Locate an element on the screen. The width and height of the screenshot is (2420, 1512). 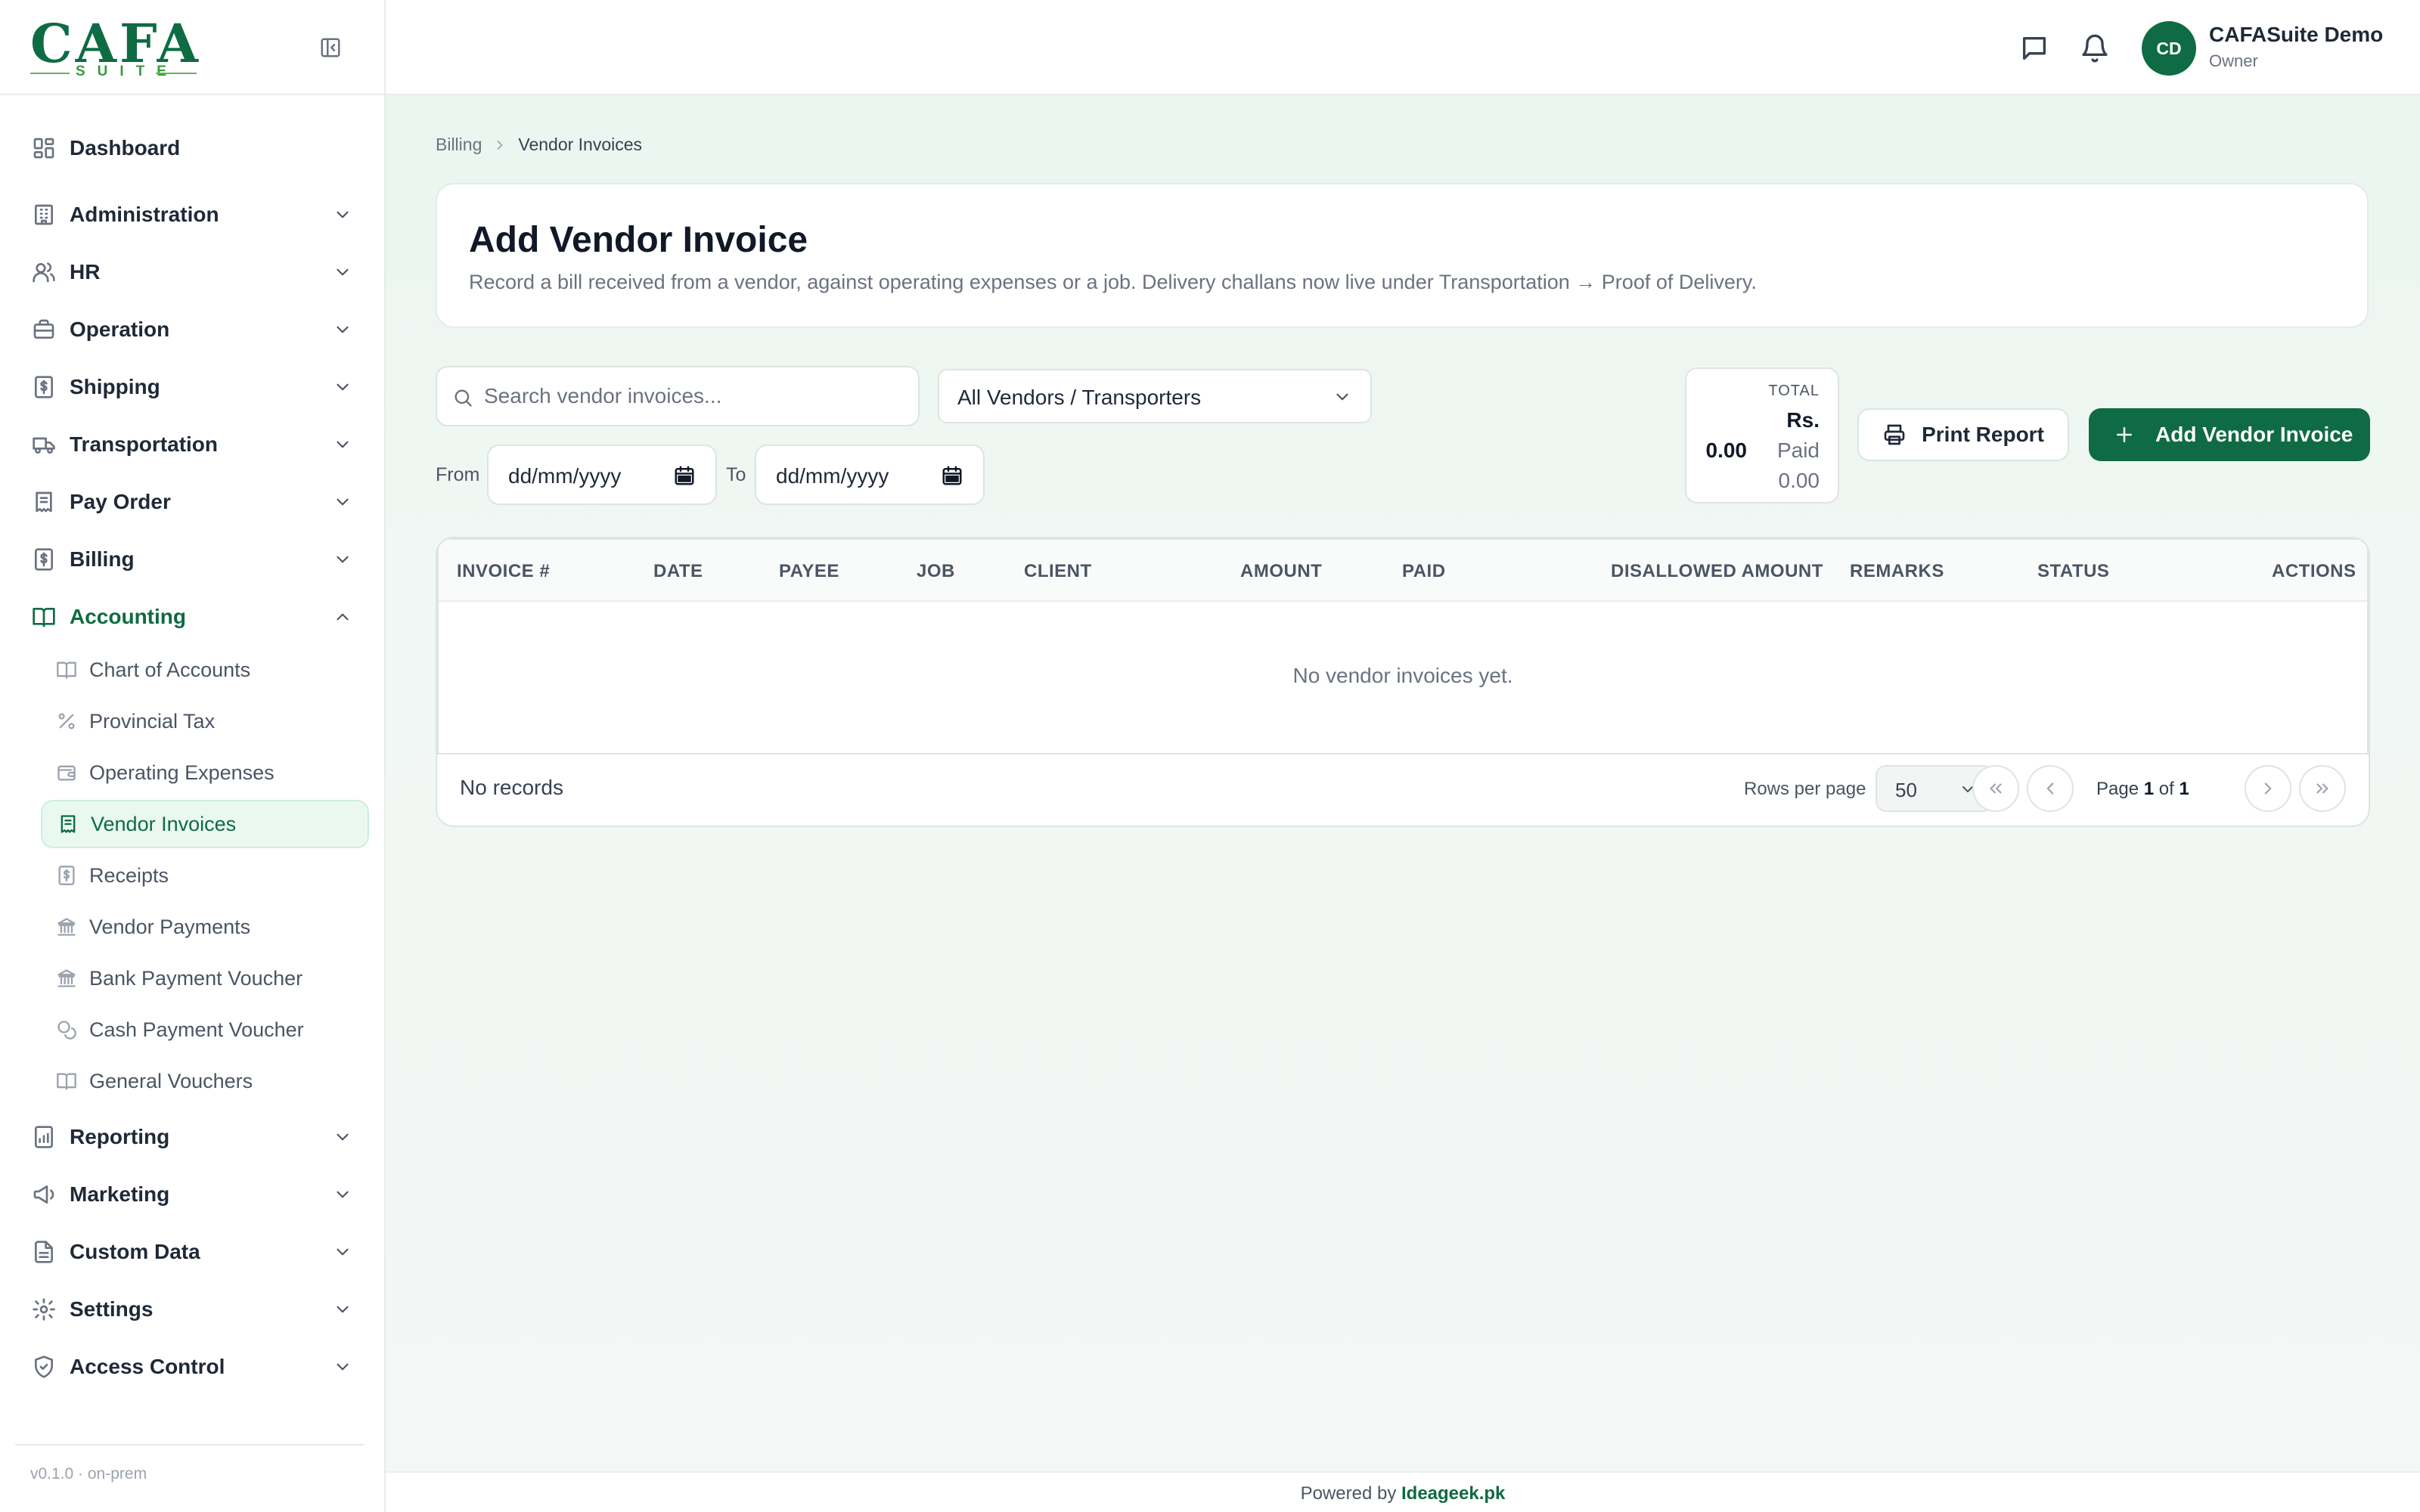
search-box is located at coordinates (678, 396).